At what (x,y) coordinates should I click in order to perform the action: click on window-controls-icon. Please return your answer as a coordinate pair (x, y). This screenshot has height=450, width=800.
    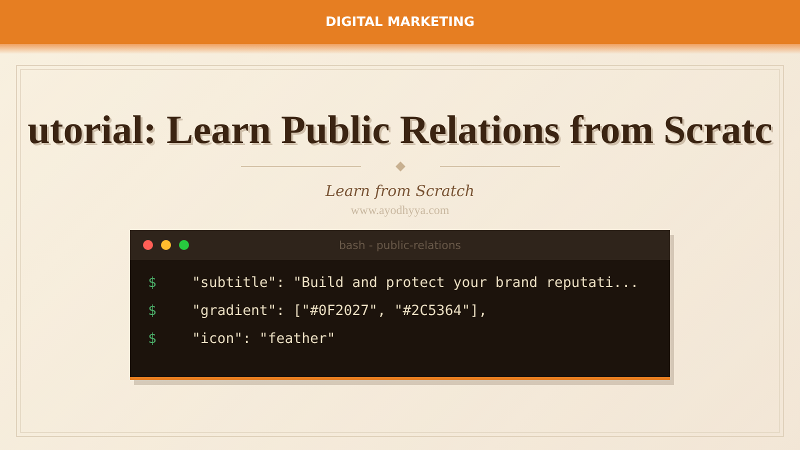
    Looking at the image, I should click on (166, 245).